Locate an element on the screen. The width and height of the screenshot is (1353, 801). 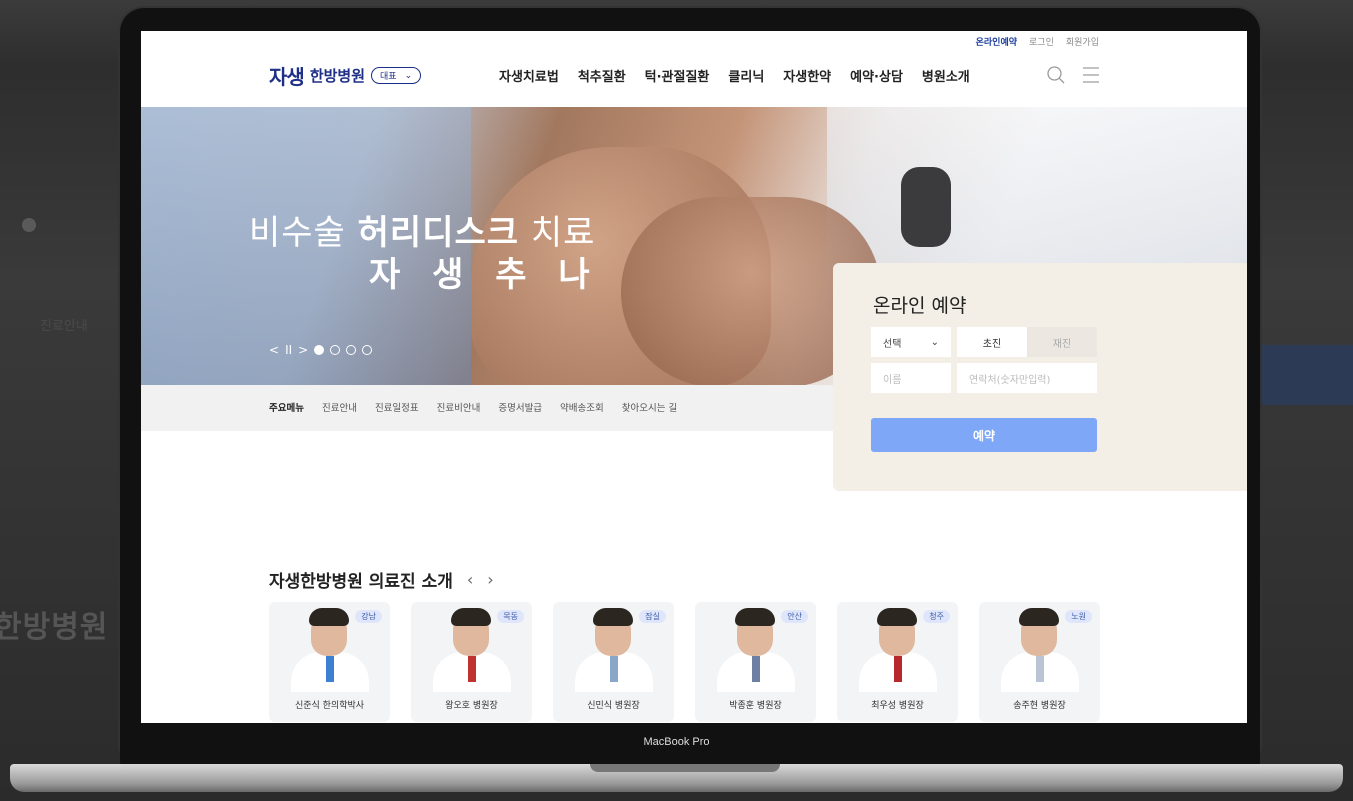
hero-subheadline: 자 생 추 나 is located at coordinates (484, 275).